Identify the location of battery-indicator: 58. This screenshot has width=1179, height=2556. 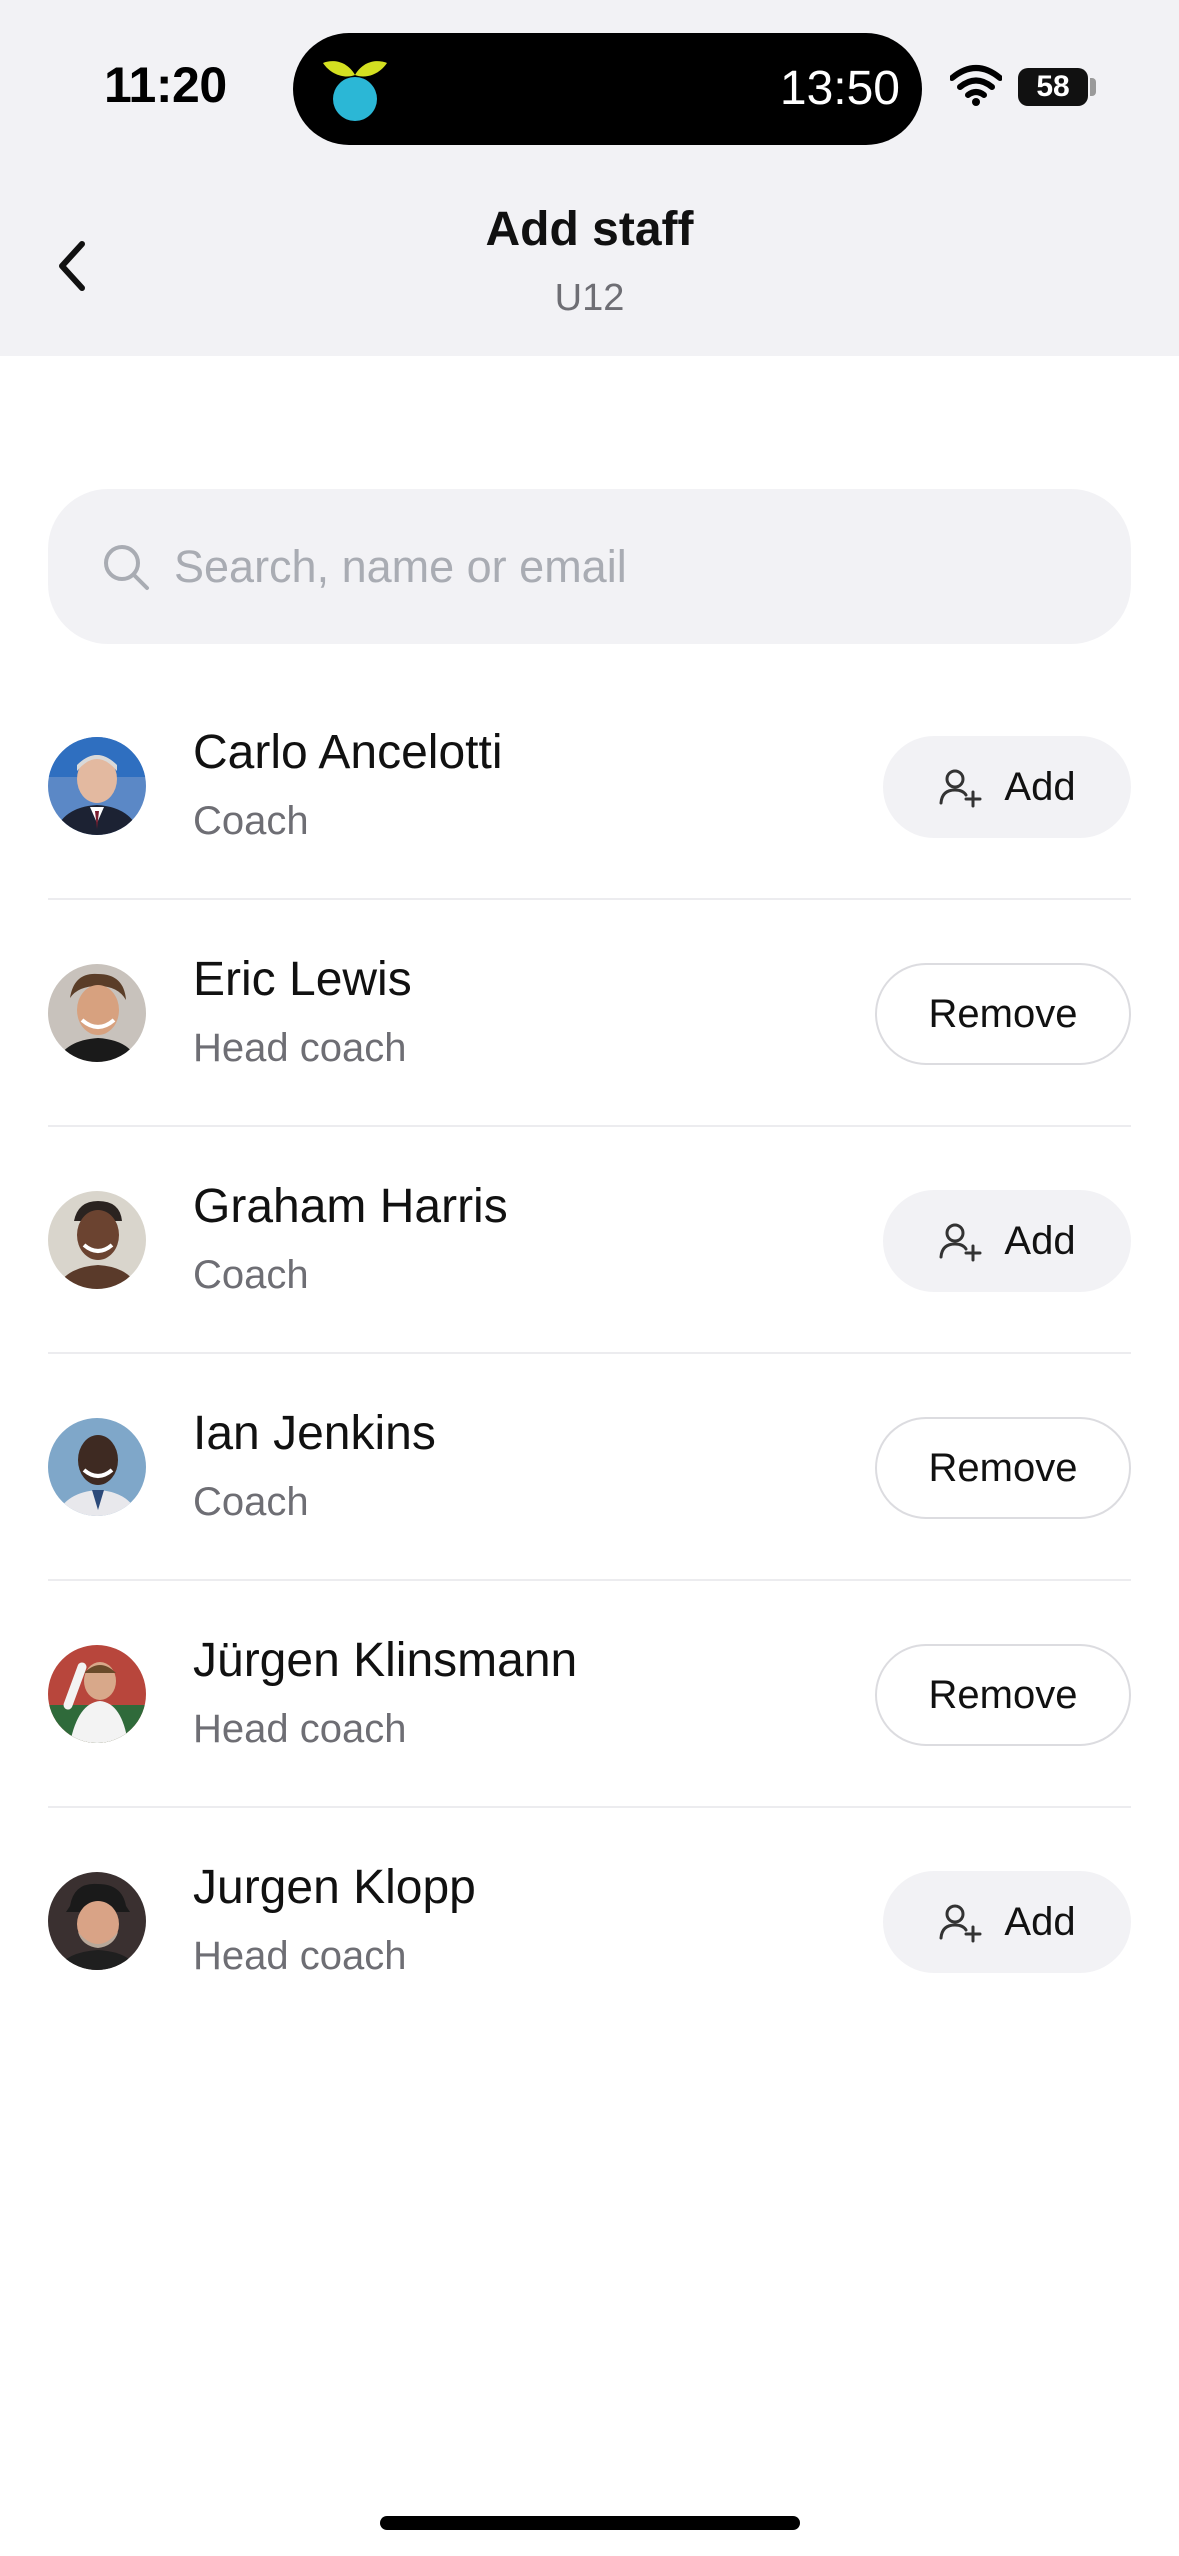
(1053, 87).